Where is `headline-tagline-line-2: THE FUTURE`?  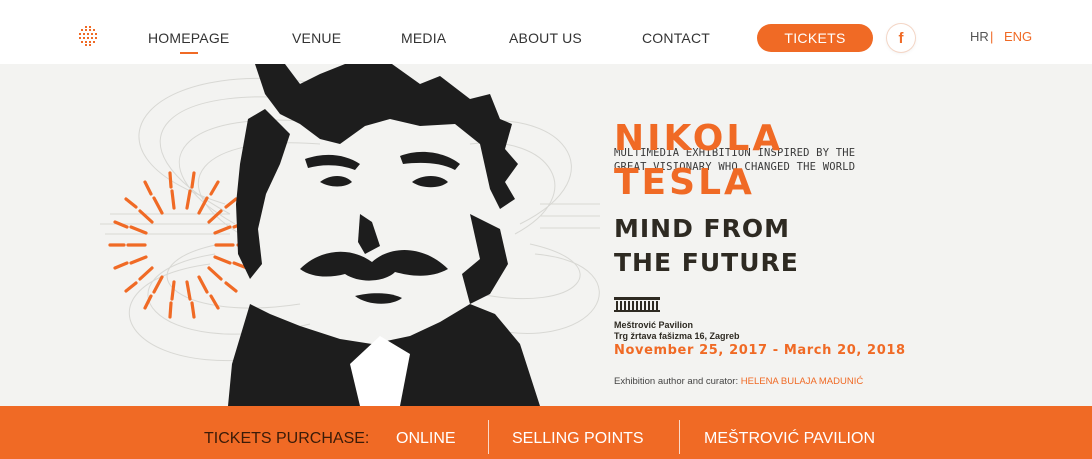 headline-tagline-line-2: THE FUTURE is located at coordinates (706, 262).